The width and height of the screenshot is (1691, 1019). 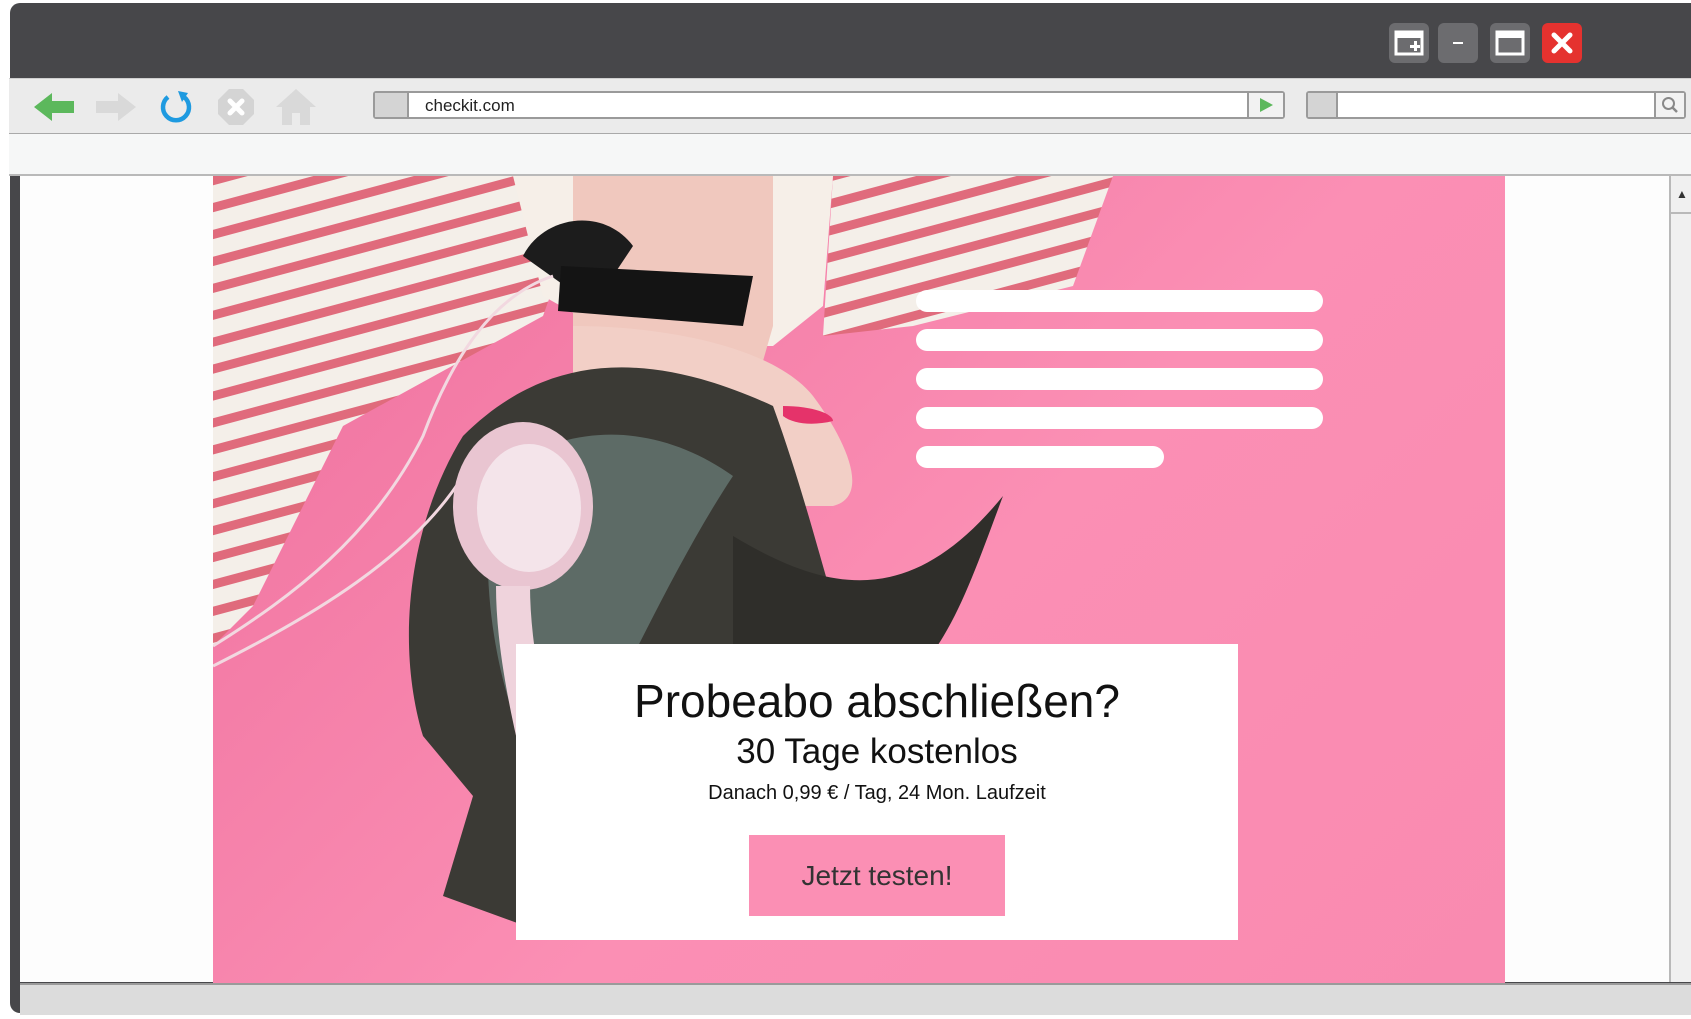 What do you see at coordinates (176, 107) in the screenshot?
I see `refresh-icon` at bounding box center [176, 107].